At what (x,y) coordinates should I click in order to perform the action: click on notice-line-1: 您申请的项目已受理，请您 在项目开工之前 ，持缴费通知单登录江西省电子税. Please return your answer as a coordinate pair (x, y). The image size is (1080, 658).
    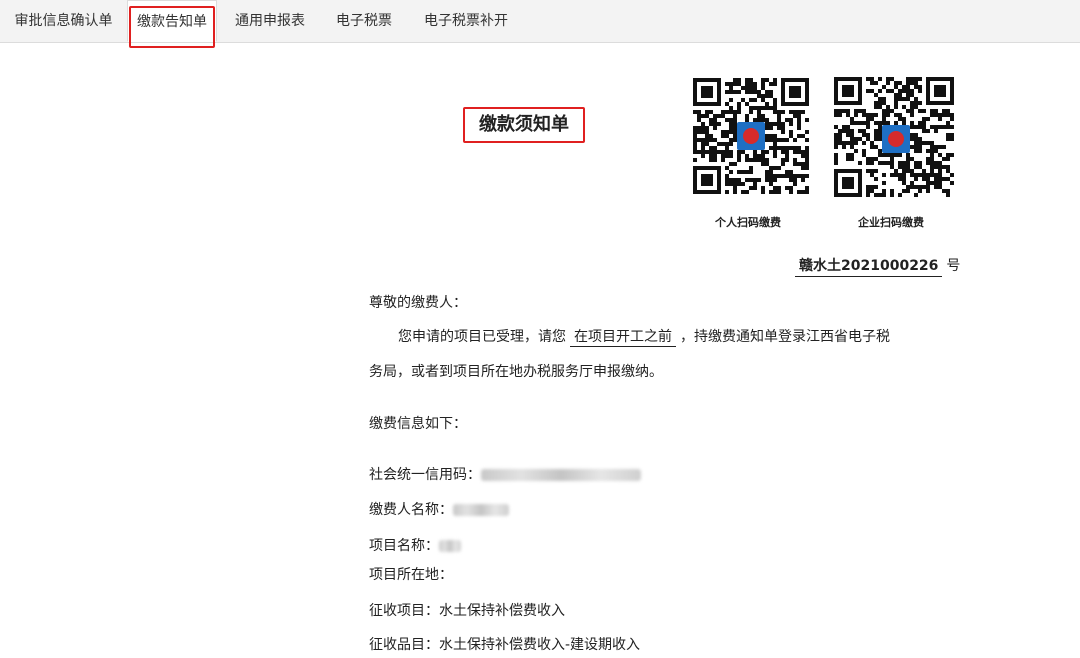
    Looking at the image, I should click on (644, 336).